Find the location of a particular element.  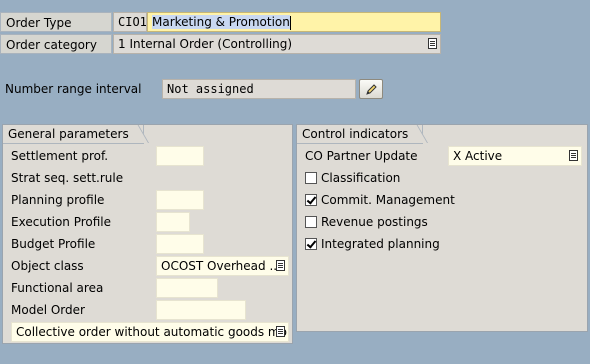

model-order-input is located at coordinates (201, 310).